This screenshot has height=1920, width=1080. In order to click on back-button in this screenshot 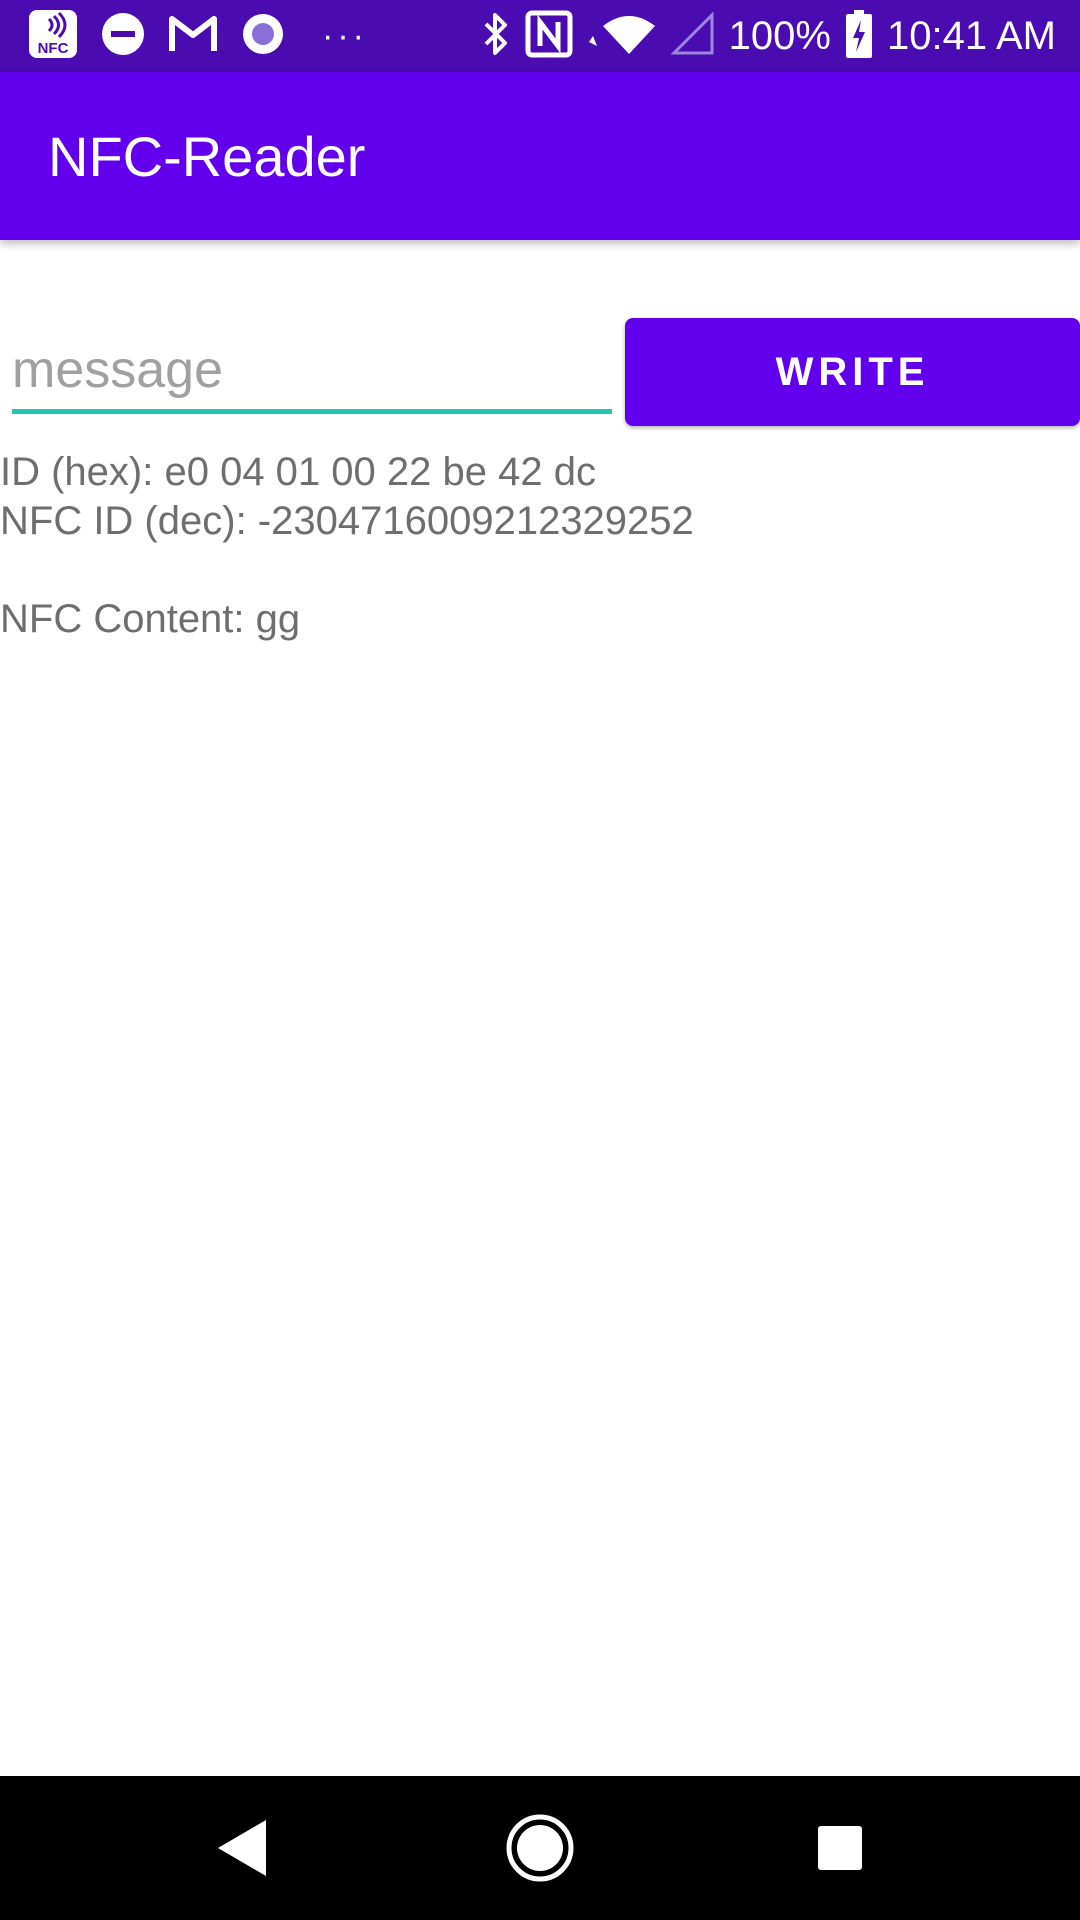, I will do `click(242, 1848)`.